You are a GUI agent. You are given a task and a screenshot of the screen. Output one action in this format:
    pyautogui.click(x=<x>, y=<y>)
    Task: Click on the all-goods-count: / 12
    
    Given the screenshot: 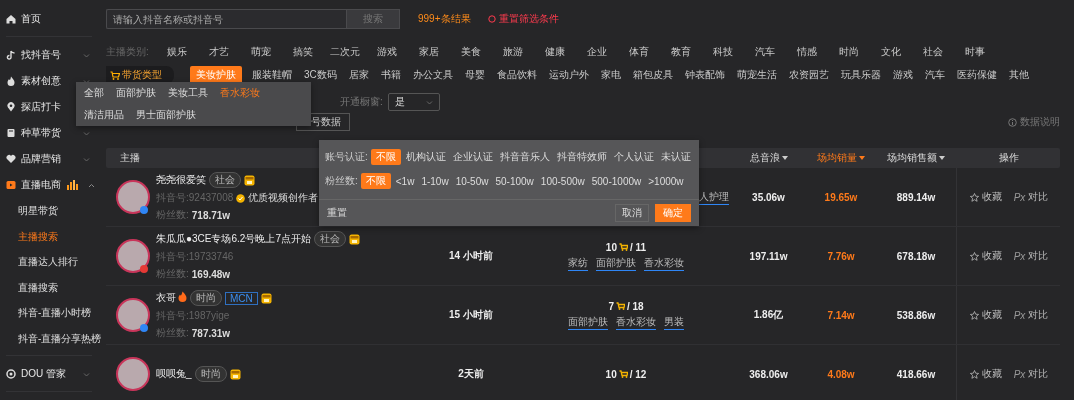 What is the action you would take?
    pyautogui.click(x=638, y=374)
    